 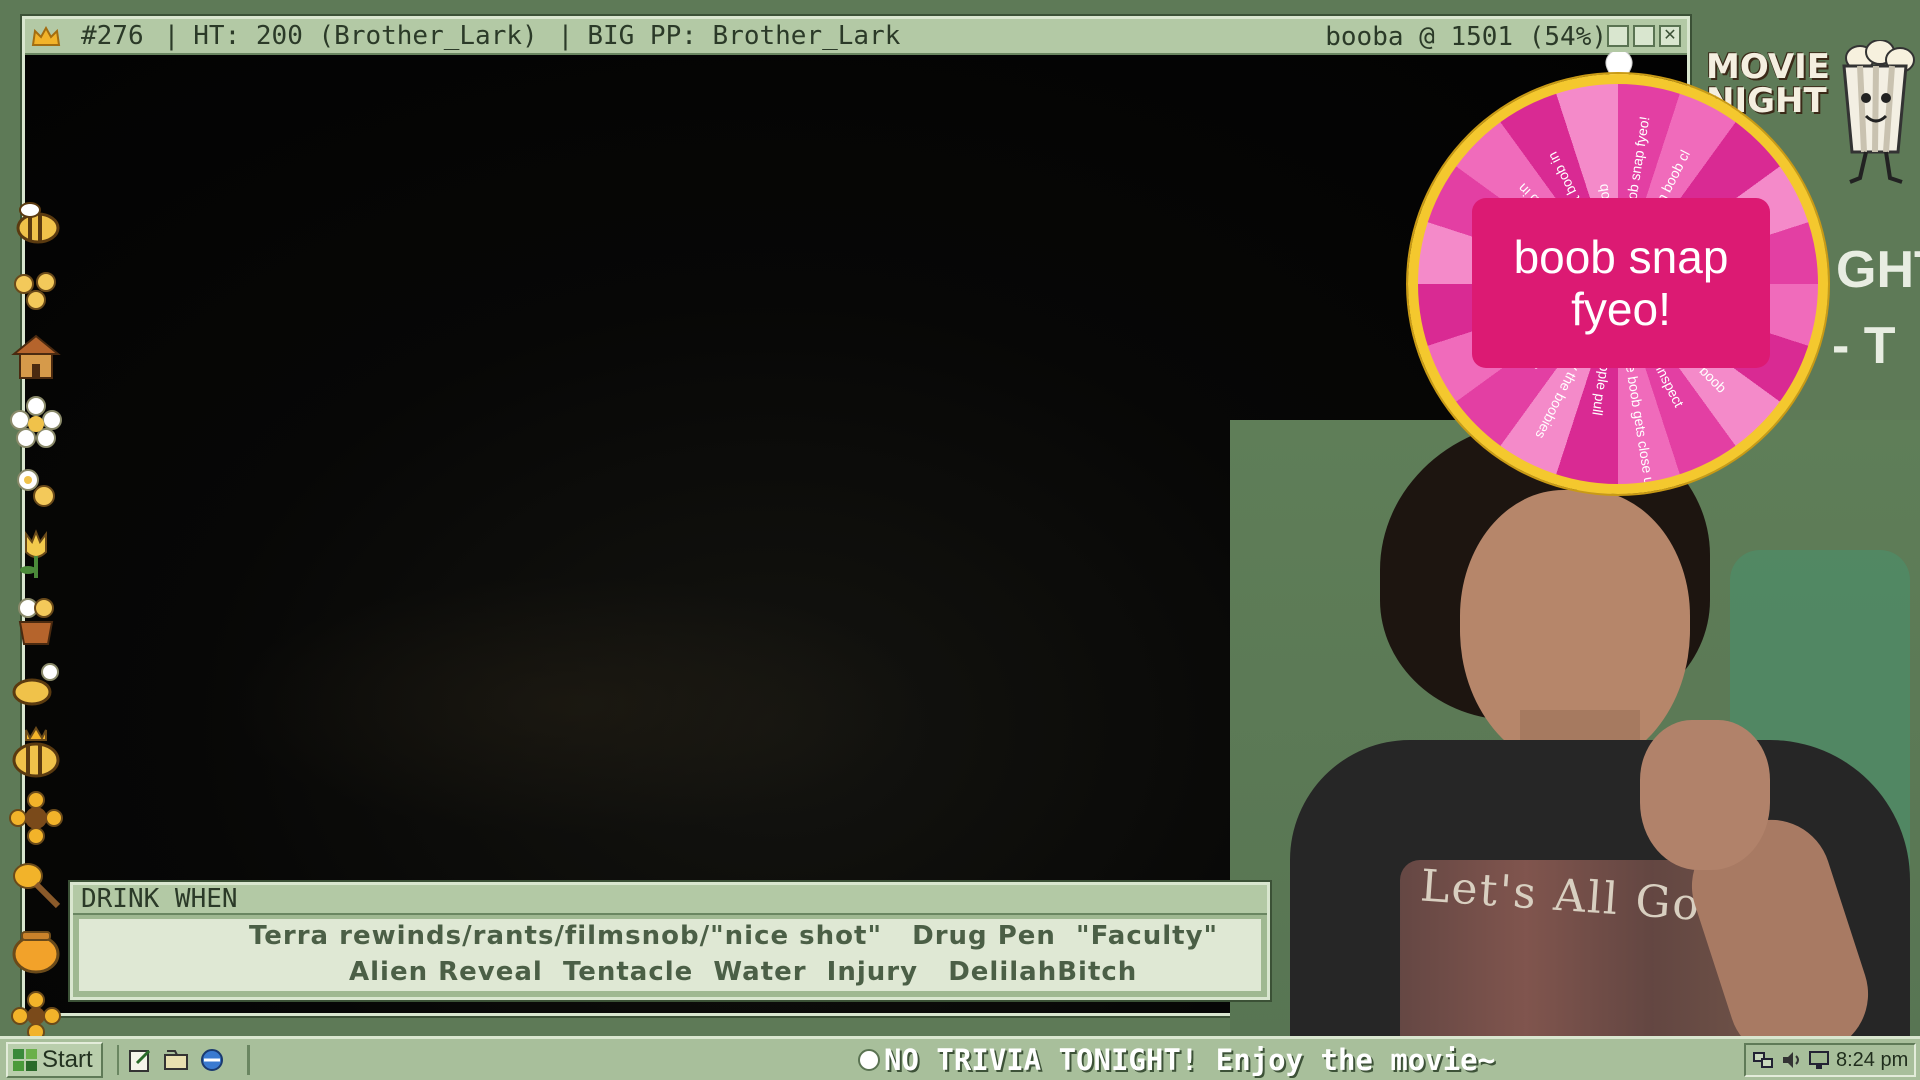 I want to click on popcorn-mascot-icon, so click(x=1878, y=112).